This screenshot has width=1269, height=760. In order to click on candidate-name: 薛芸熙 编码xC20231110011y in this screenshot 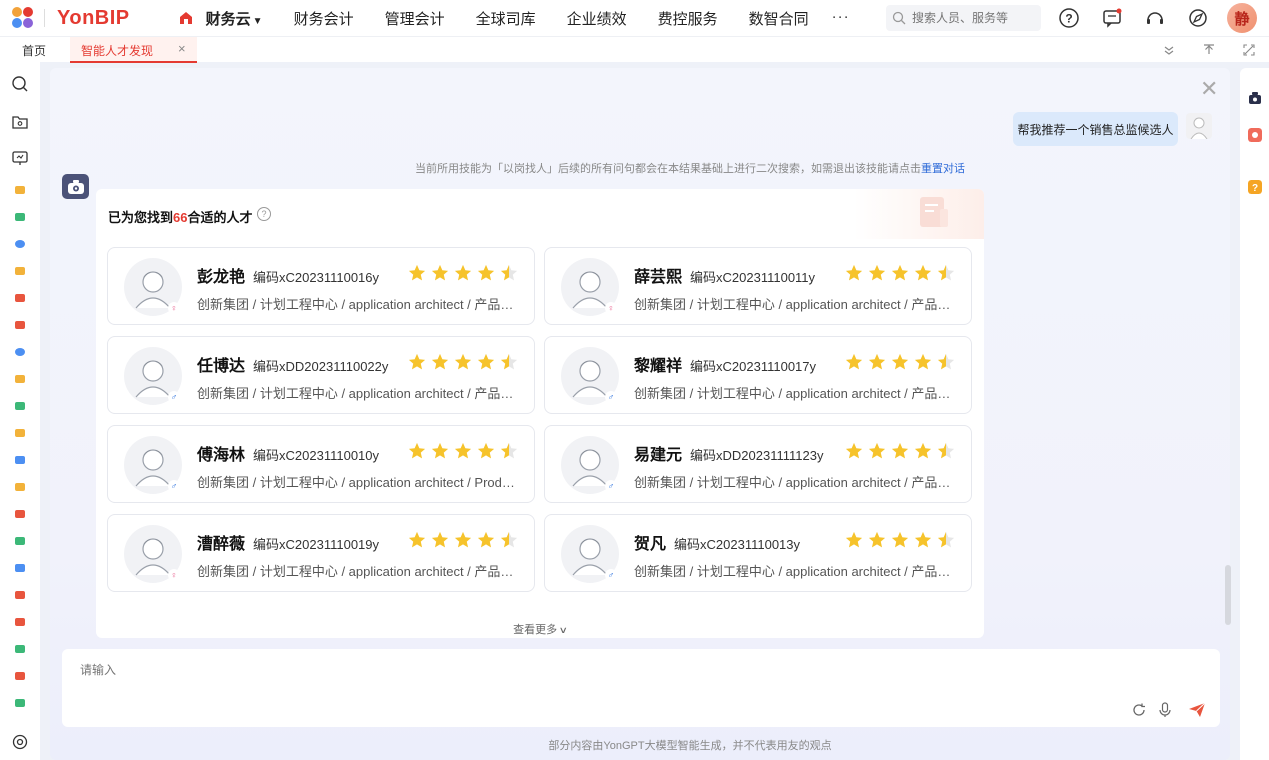, I will do `click(725, 277)`.